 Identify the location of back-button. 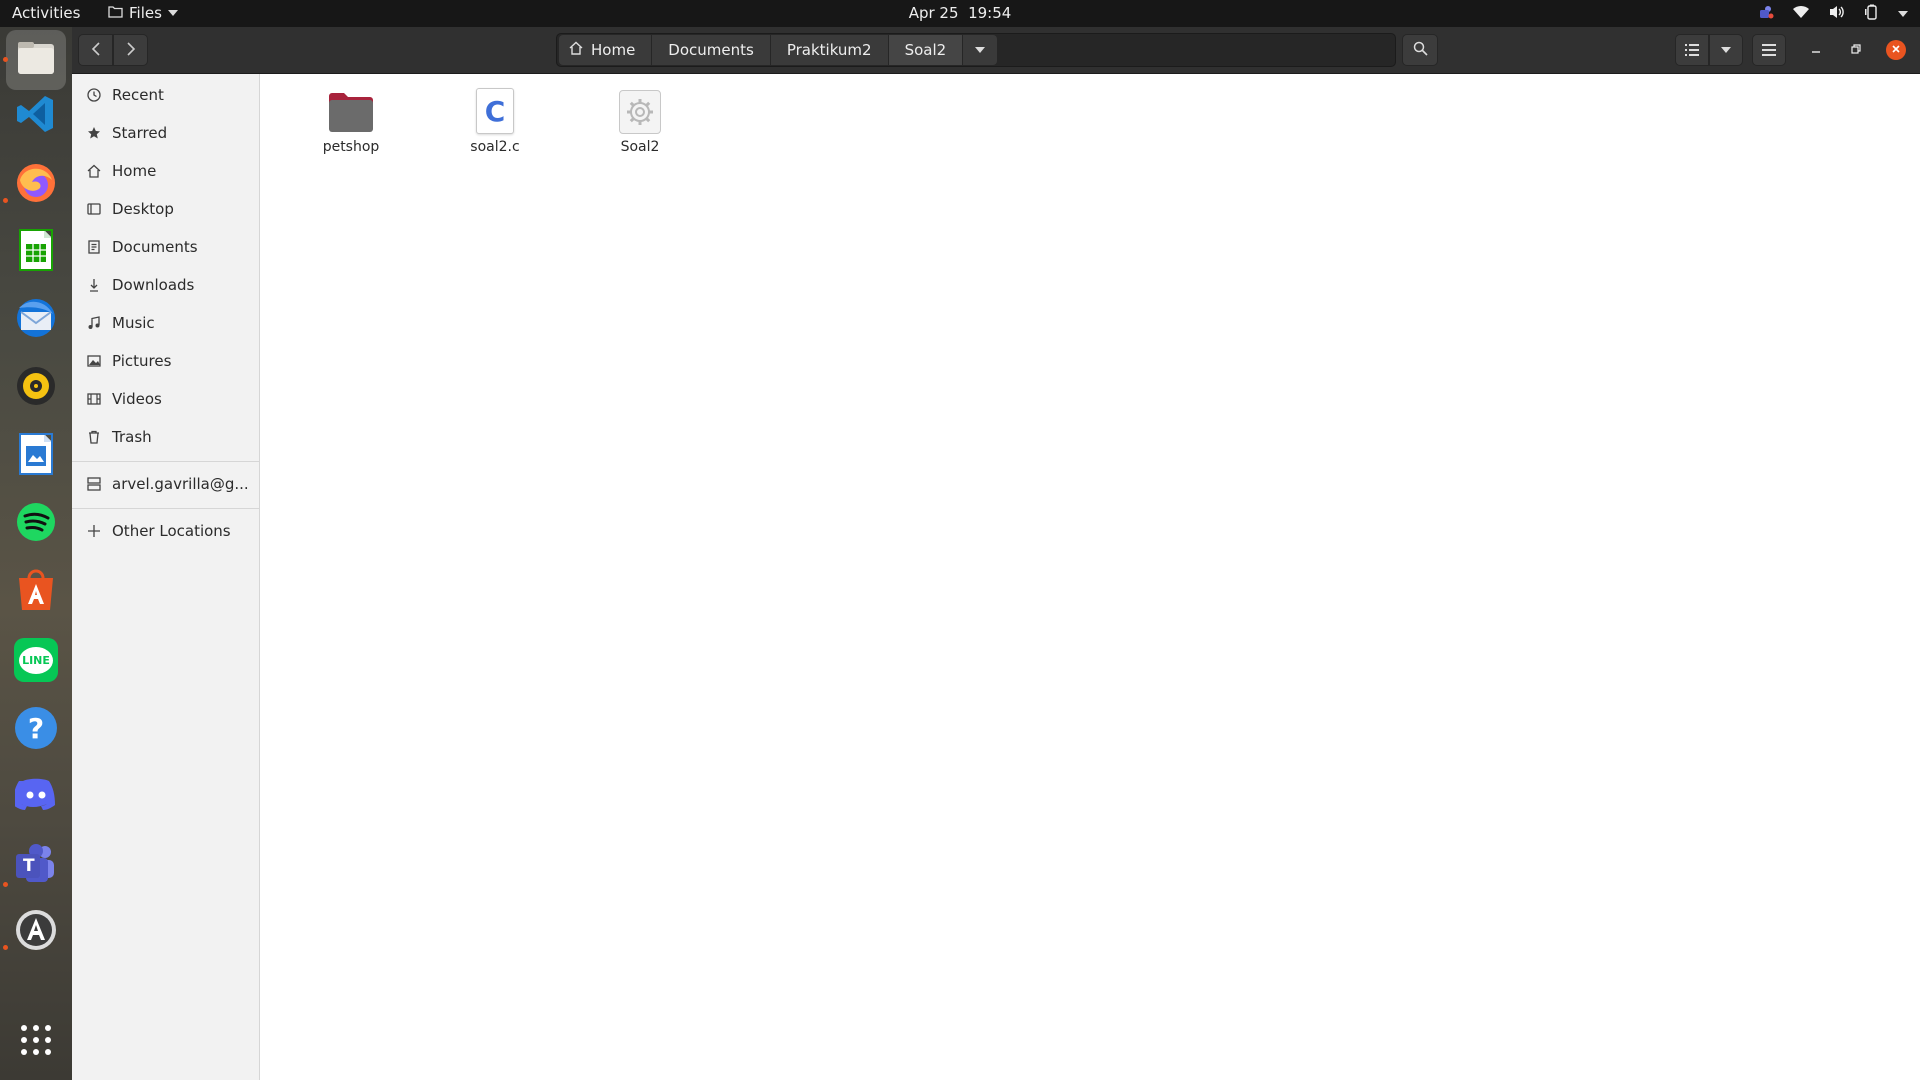
(95, 50).